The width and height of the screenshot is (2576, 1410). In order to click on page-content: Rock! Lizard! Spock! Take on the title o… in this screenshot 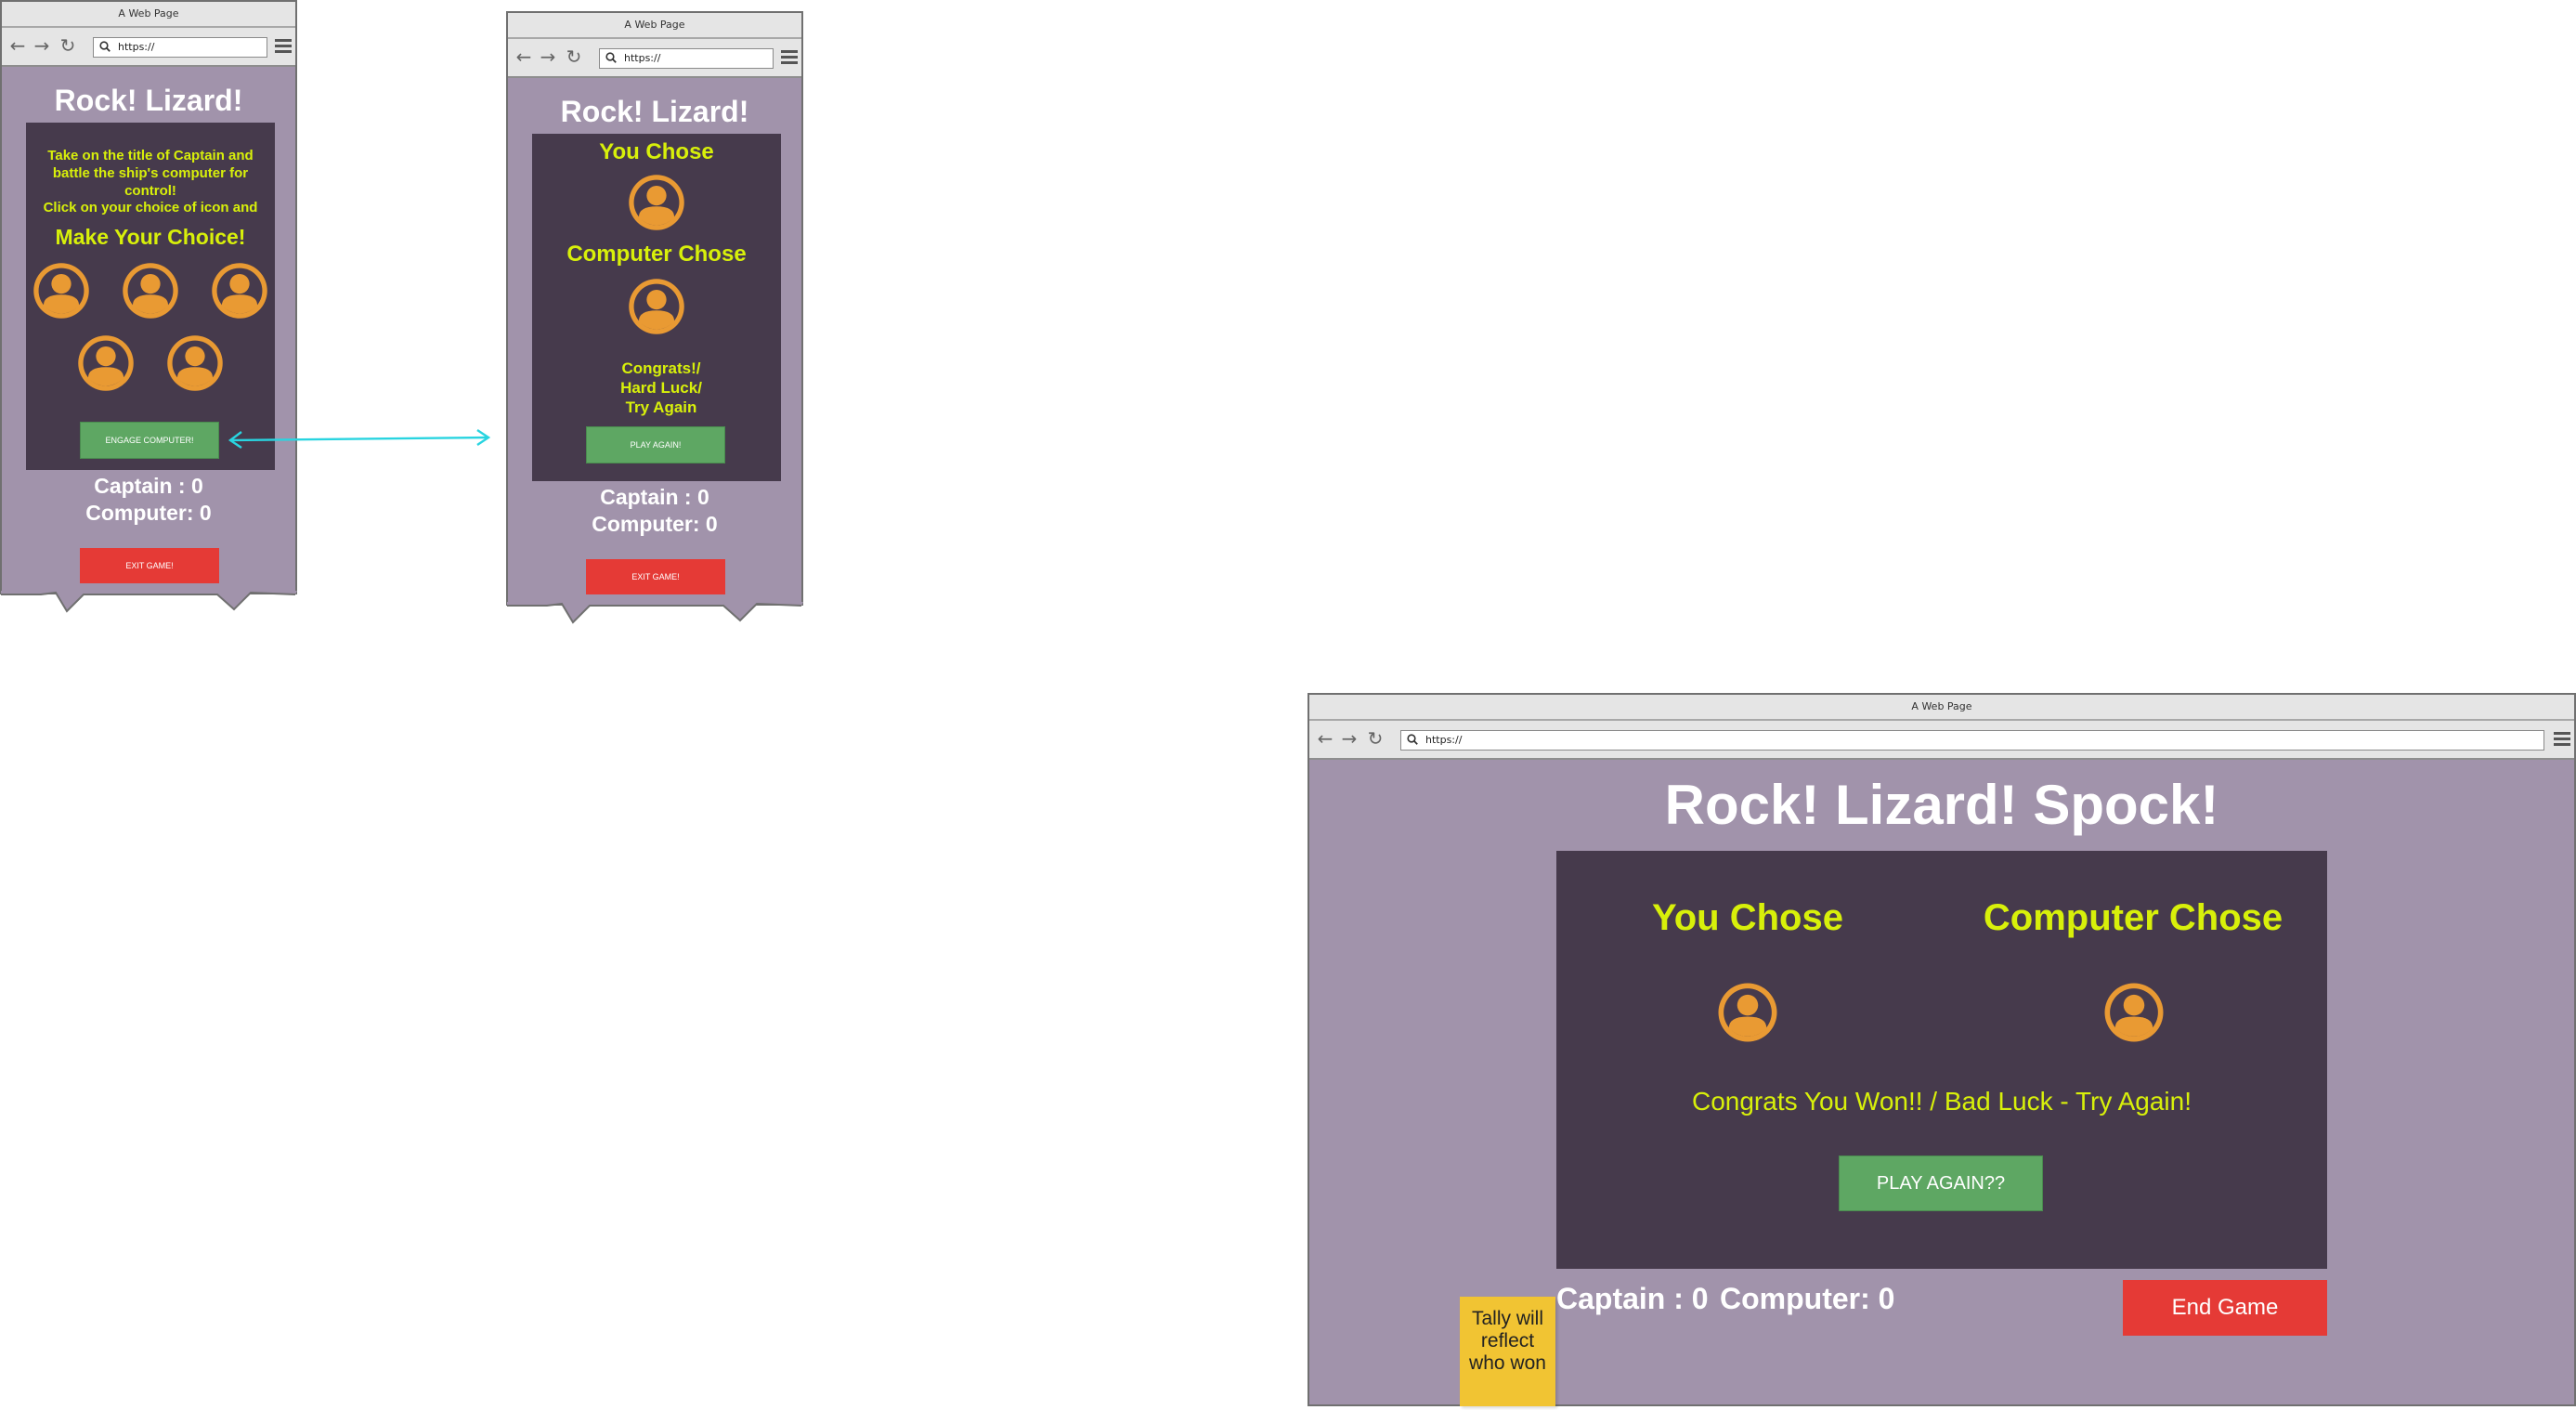, I will do `click(148, 330)`.